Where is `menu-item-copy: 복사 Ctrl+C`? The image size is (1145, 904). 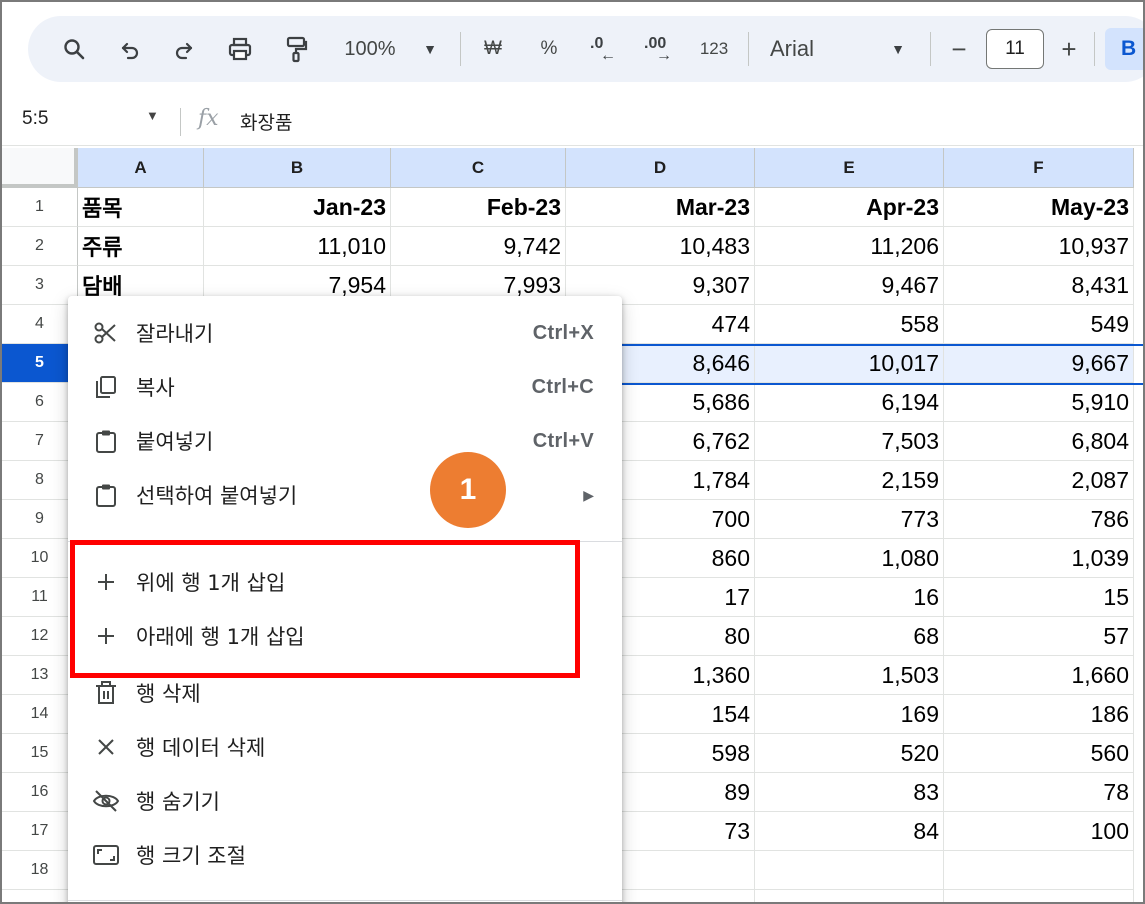 menu-item-copy: 복사 Ctrl+C is located at coordinates (345, 387).